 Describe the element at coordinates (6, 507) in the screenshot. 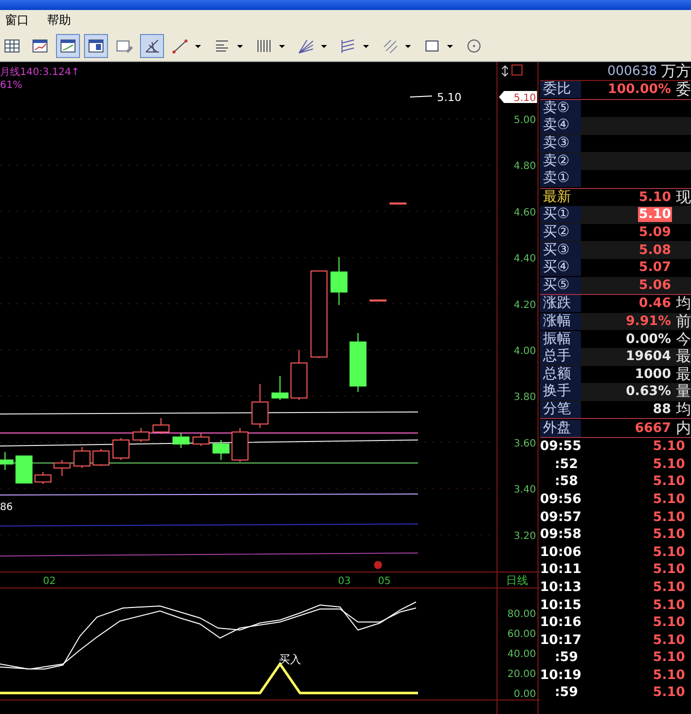

I see `value-label: 86` at that location.